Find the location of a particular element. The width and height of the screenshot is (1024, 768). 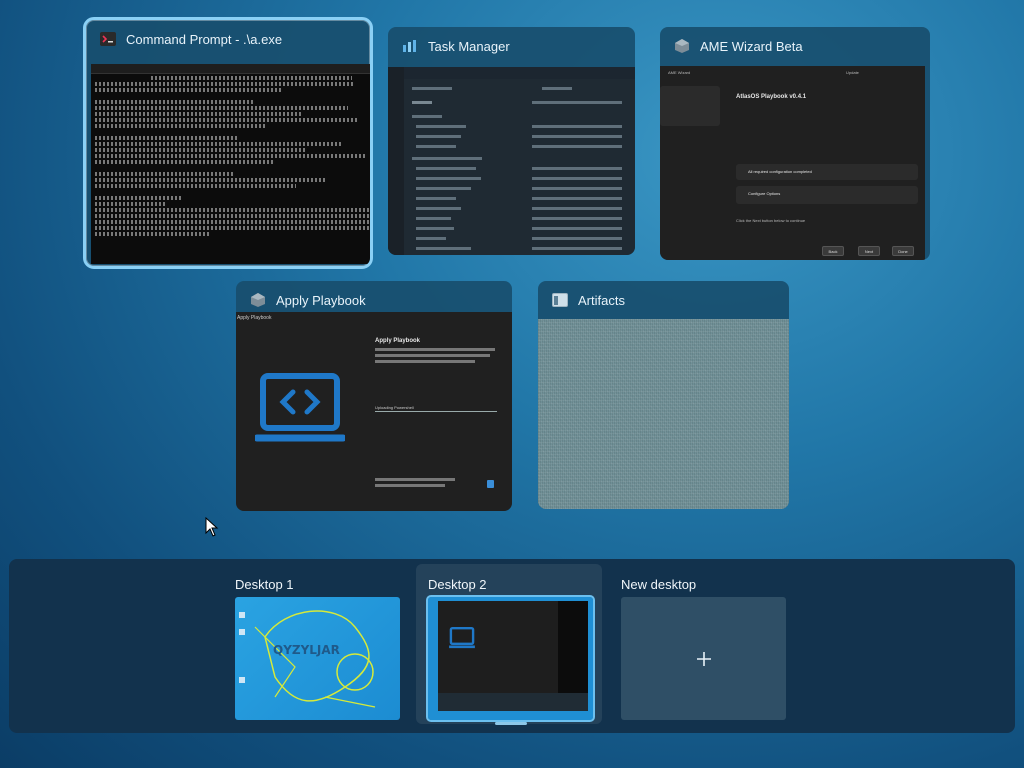

desktop-card-new: New desktop is located at coordinates (702, 644).